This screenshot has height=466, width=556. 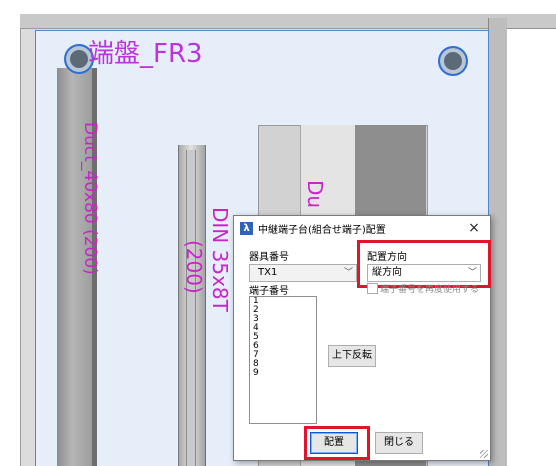 I want to click on chevron-down-icon: ﹀, so click(x=348, y=273).